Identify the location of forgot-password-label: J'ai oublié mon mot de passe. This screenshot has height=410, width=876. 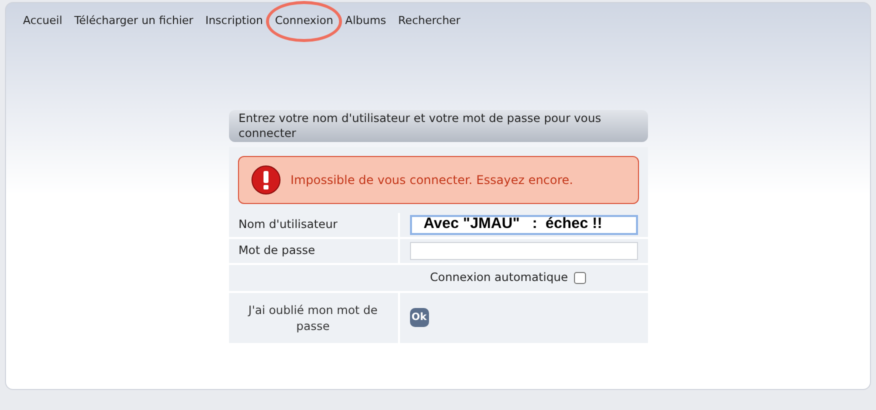
(312, 318).